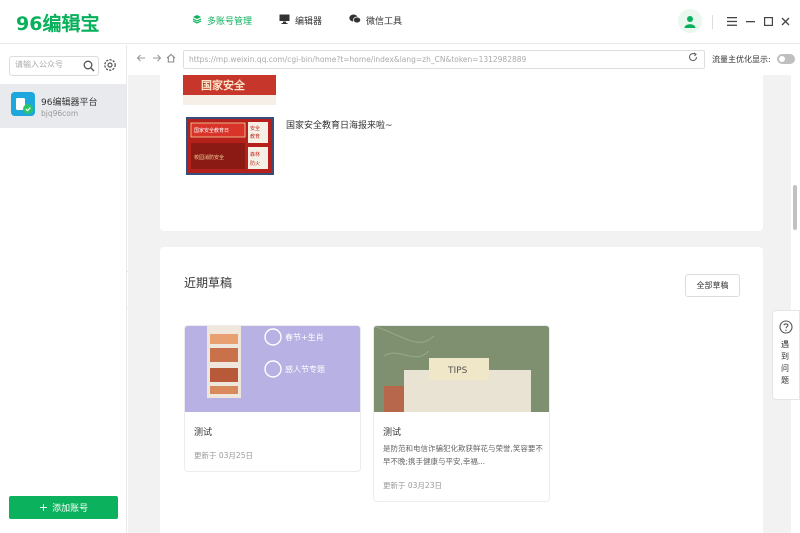 The height and width of the screenshot is (533, 800). Describe the element at coordinates (70, 509) in the screenshot. I see `add-account-label: 添加账号` at that location.